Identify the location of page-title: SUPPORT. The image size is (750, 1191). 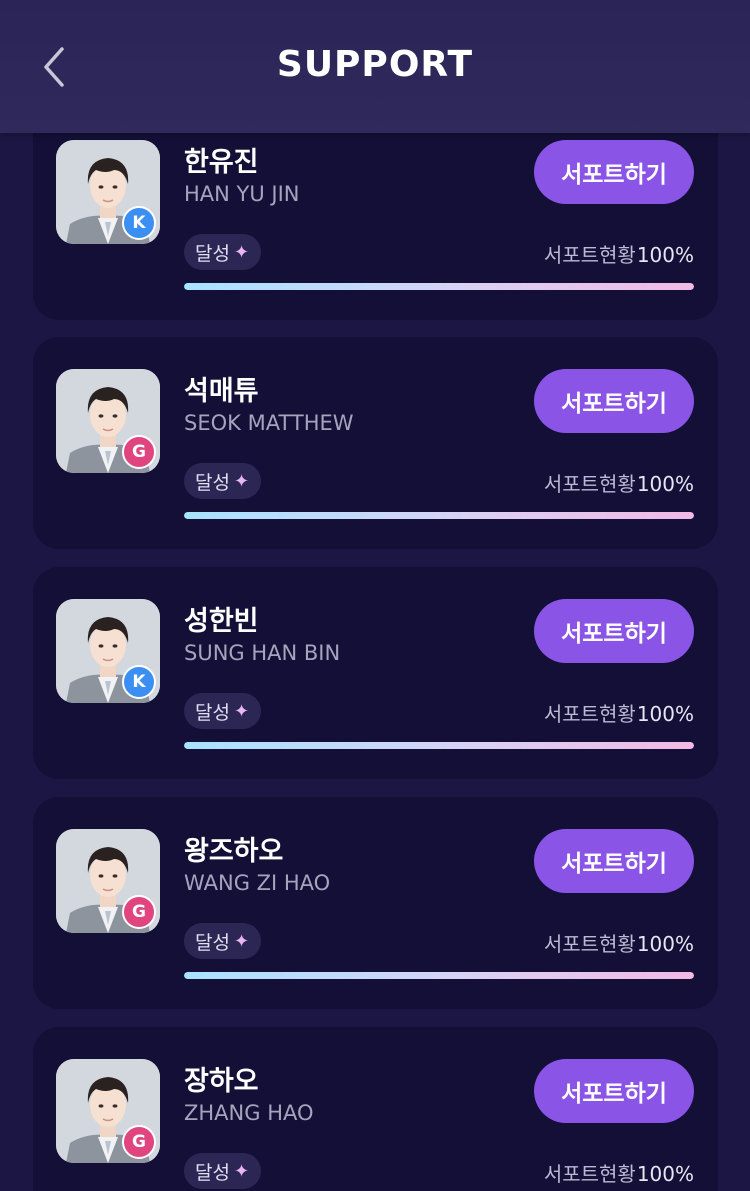
(375, 64).